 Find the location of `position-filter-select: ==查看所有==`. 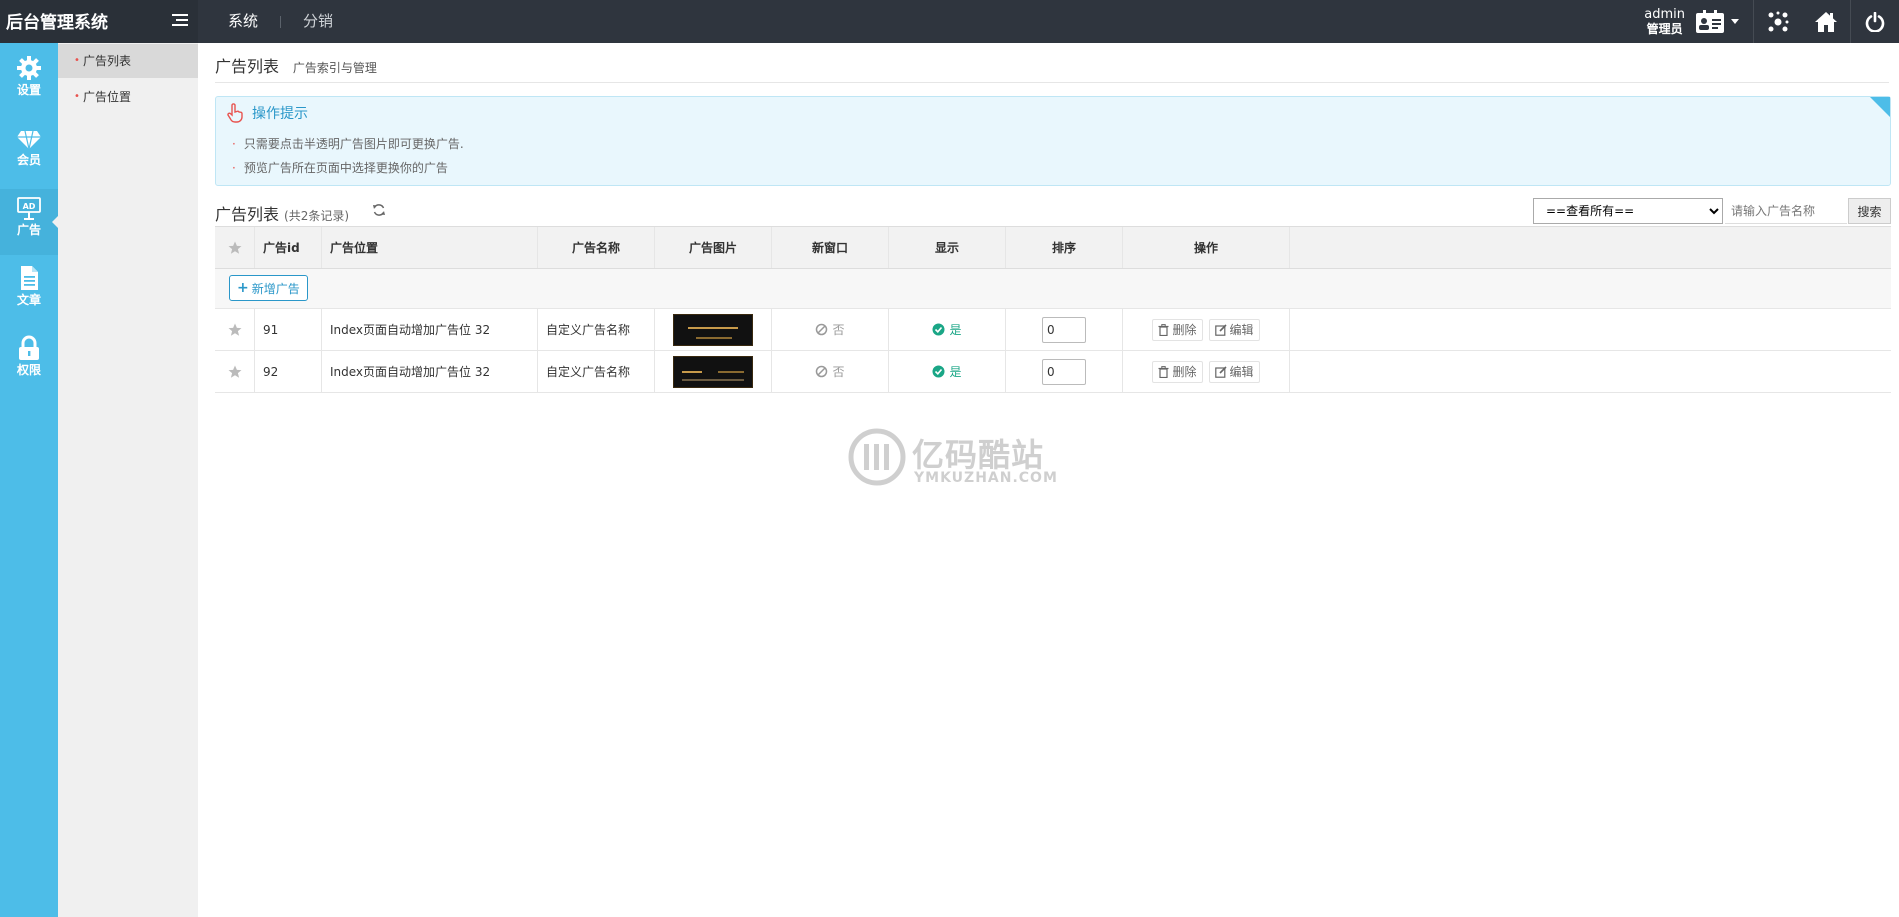

position-filter-select: ==查看所有== is located at coordinates (1628, 211).